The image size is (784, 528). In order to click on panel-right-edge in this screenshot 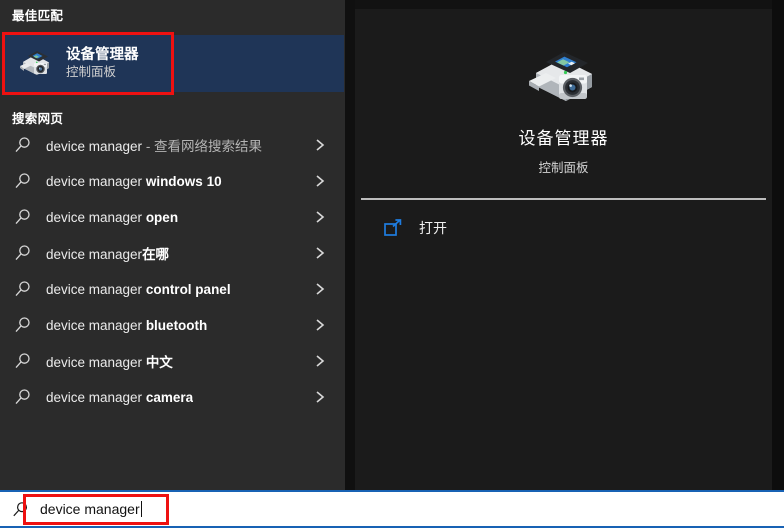, I will do `click(778, 245)`.